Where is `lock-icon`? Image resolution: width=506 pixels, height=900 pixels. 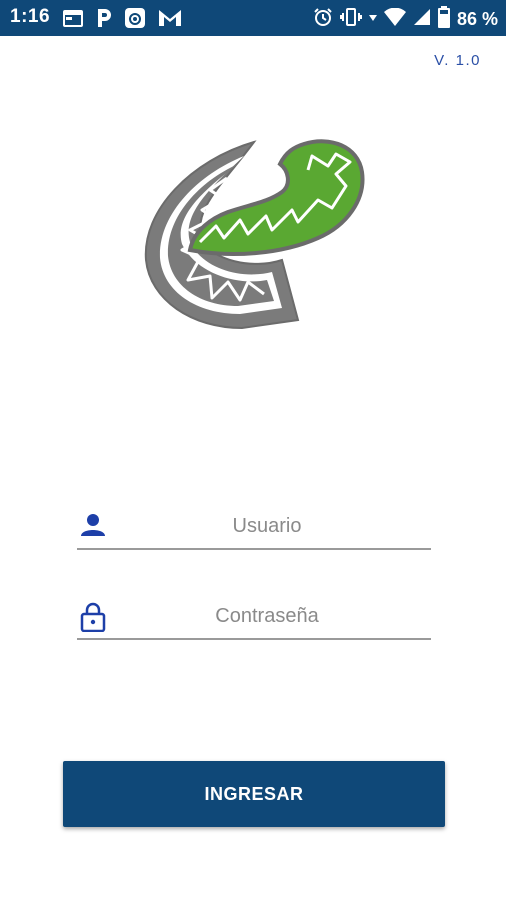 lock-icon is located at coordinates (93, 617).